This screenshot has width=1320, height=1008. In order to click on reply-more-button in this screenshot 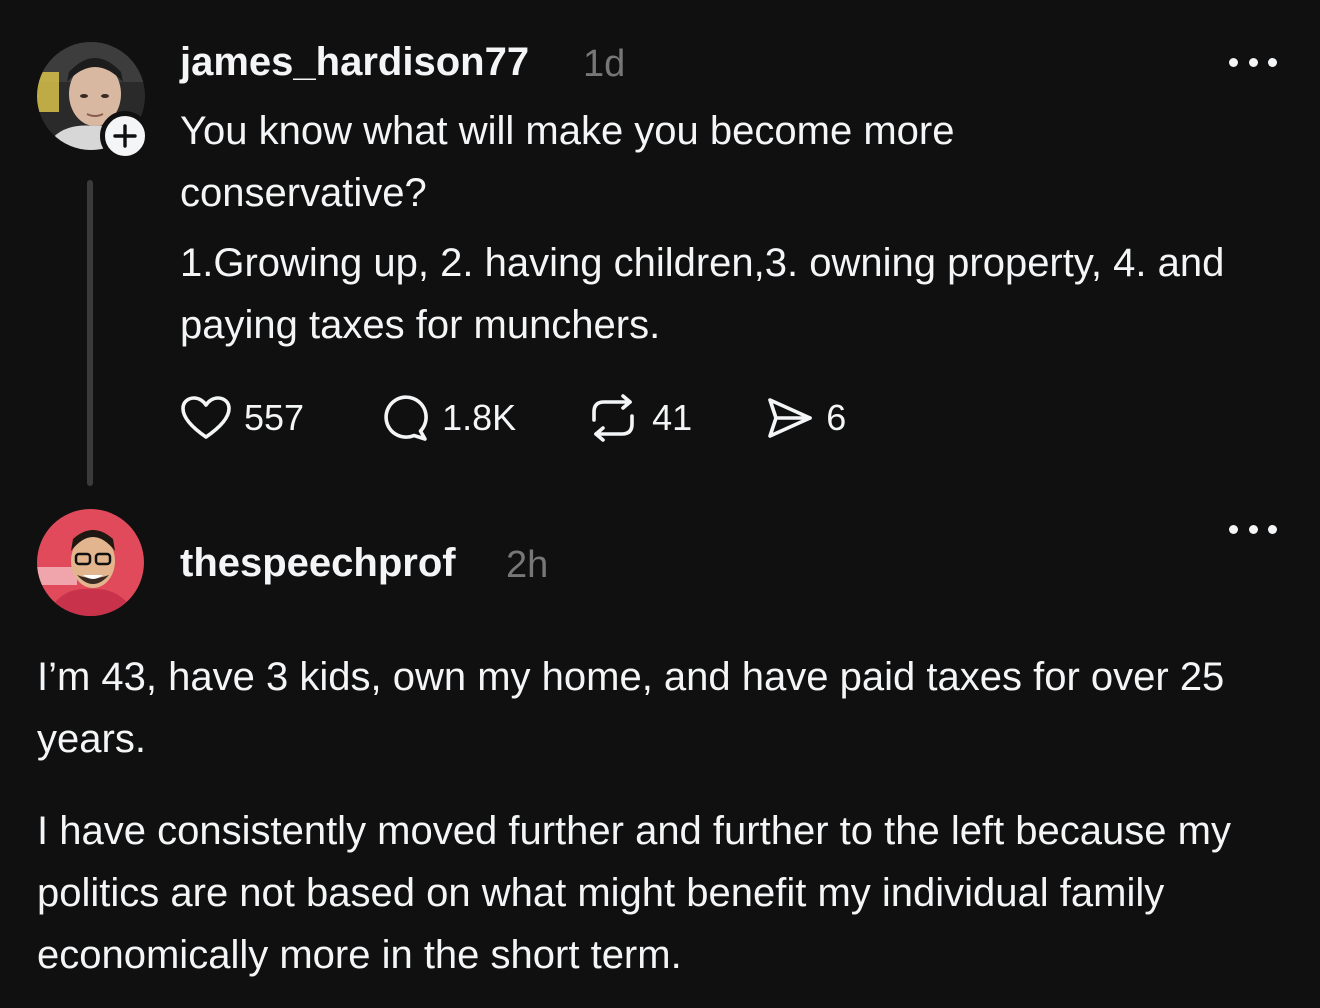, I will do `click(1253, 529)`.